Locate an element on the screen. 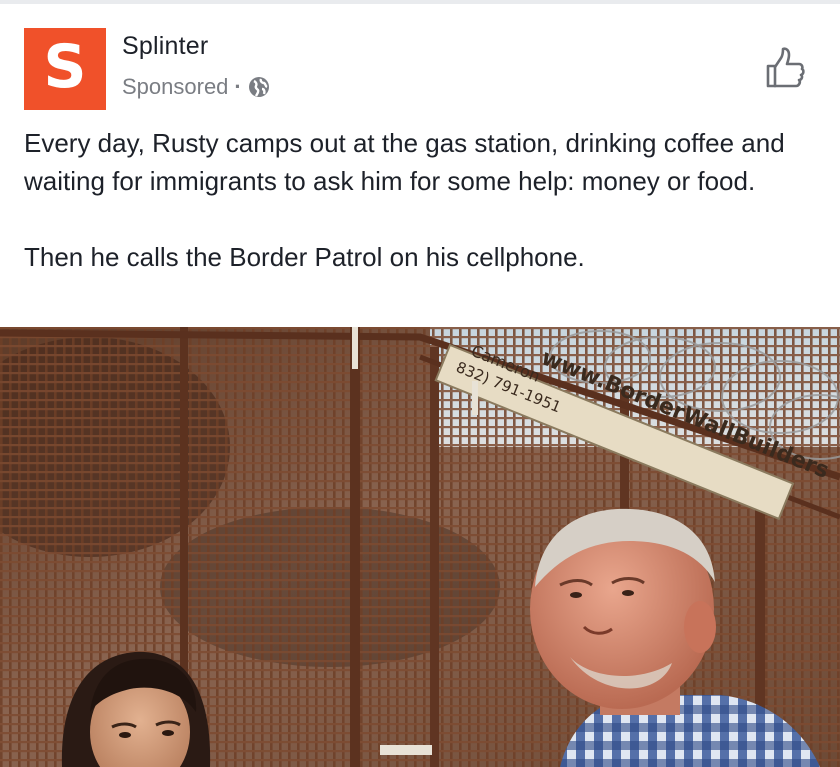  page-name-link: Splinter is located at coordinates (165, 46).